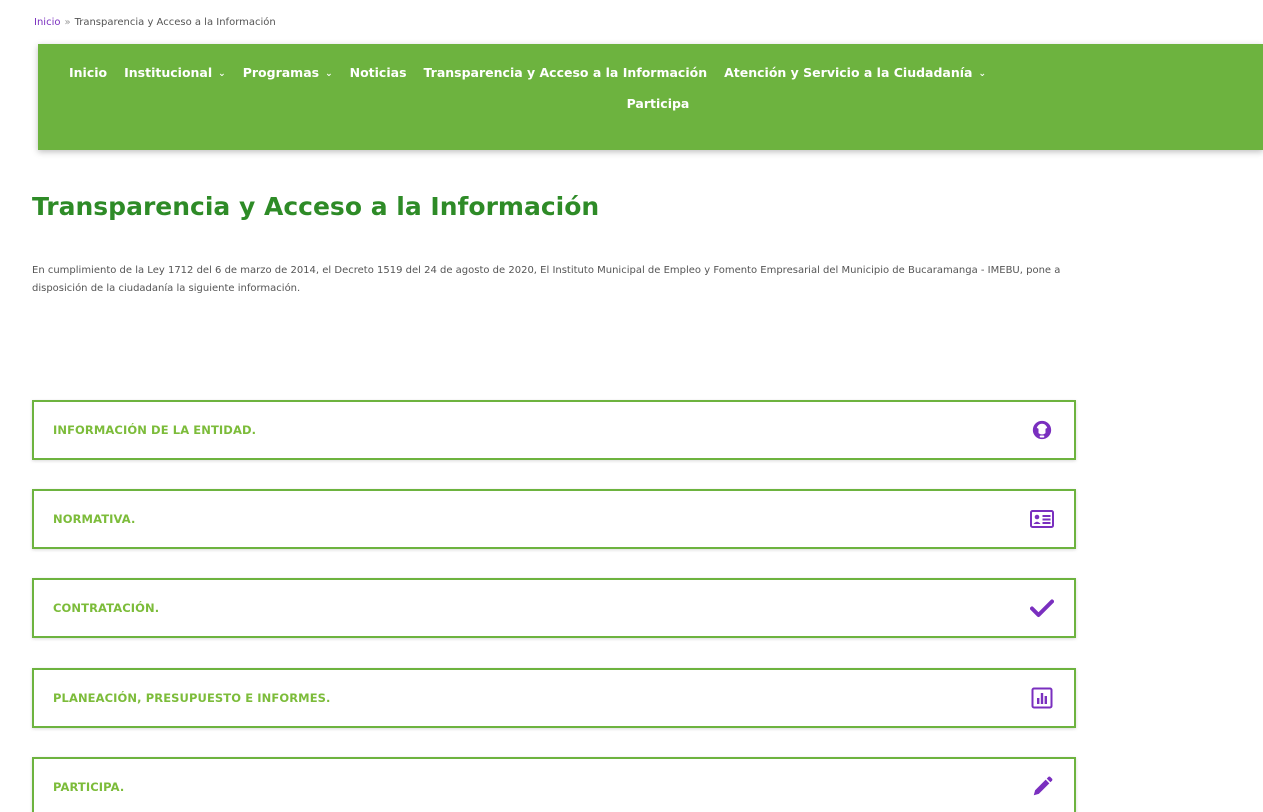 The image size is (1263, 812). I want to click on section-informacion-entidad: INFORMACIÓN DE LA ENTIDAD., so click(554, 430).